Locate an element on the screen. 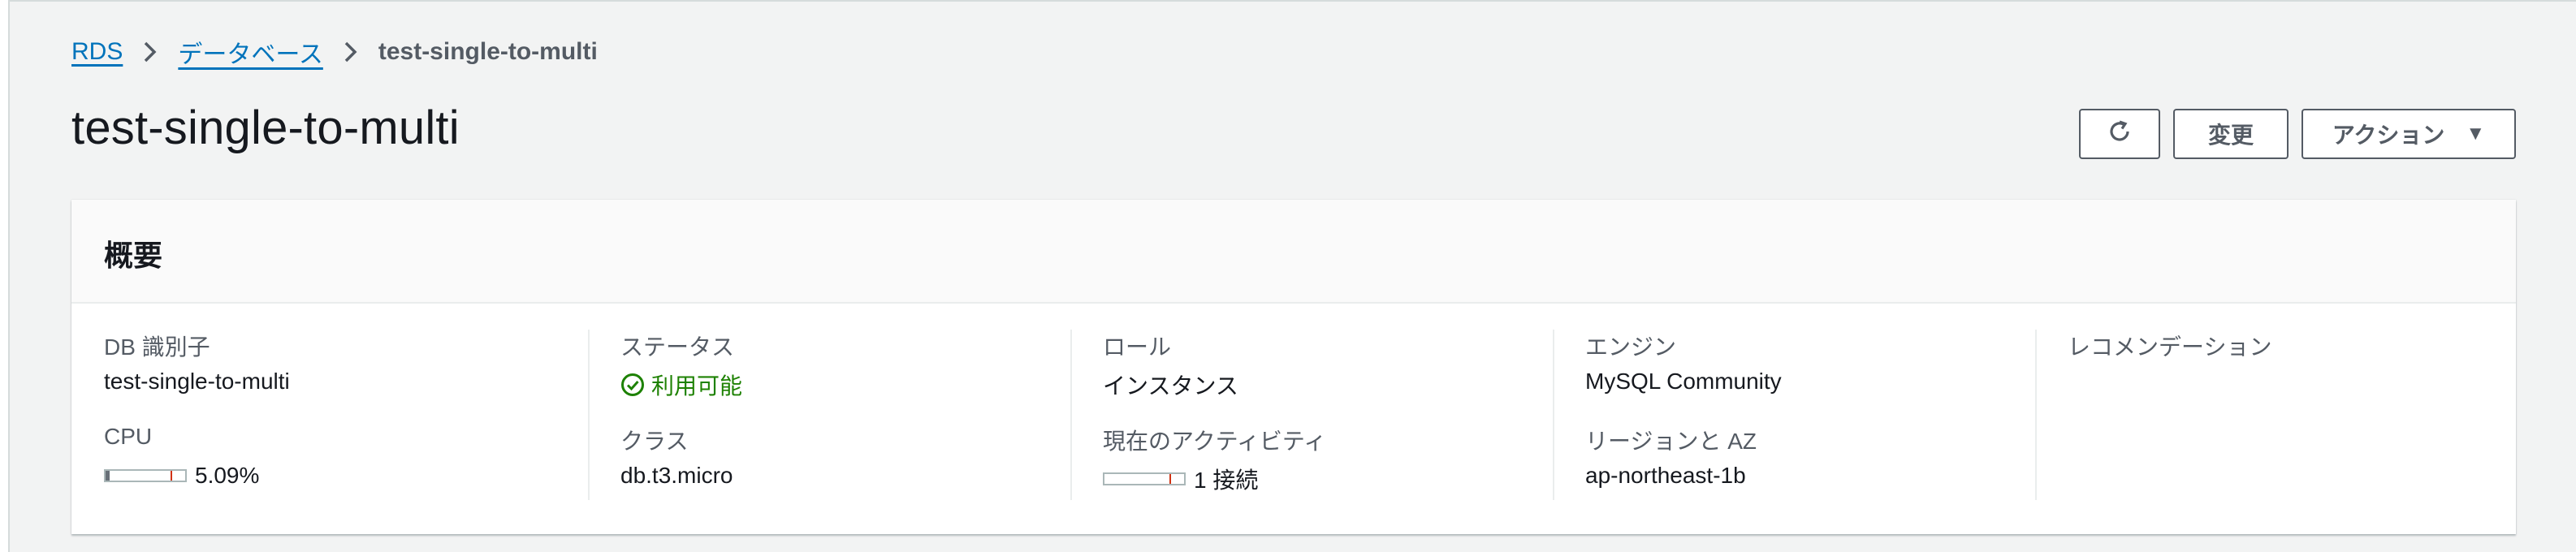  actions-dropdown-button: アクション ▼ is located at coordinates (2409, 134).